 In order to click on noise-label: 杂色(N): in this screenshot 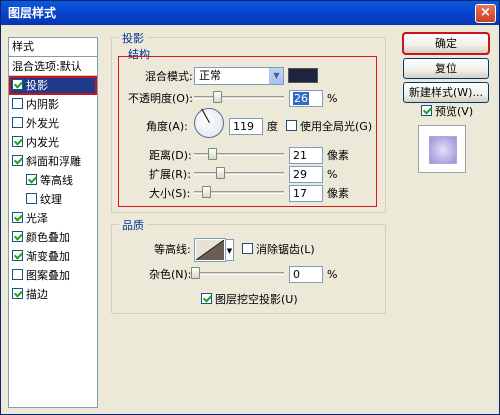, I will do `click(170, 274)`.